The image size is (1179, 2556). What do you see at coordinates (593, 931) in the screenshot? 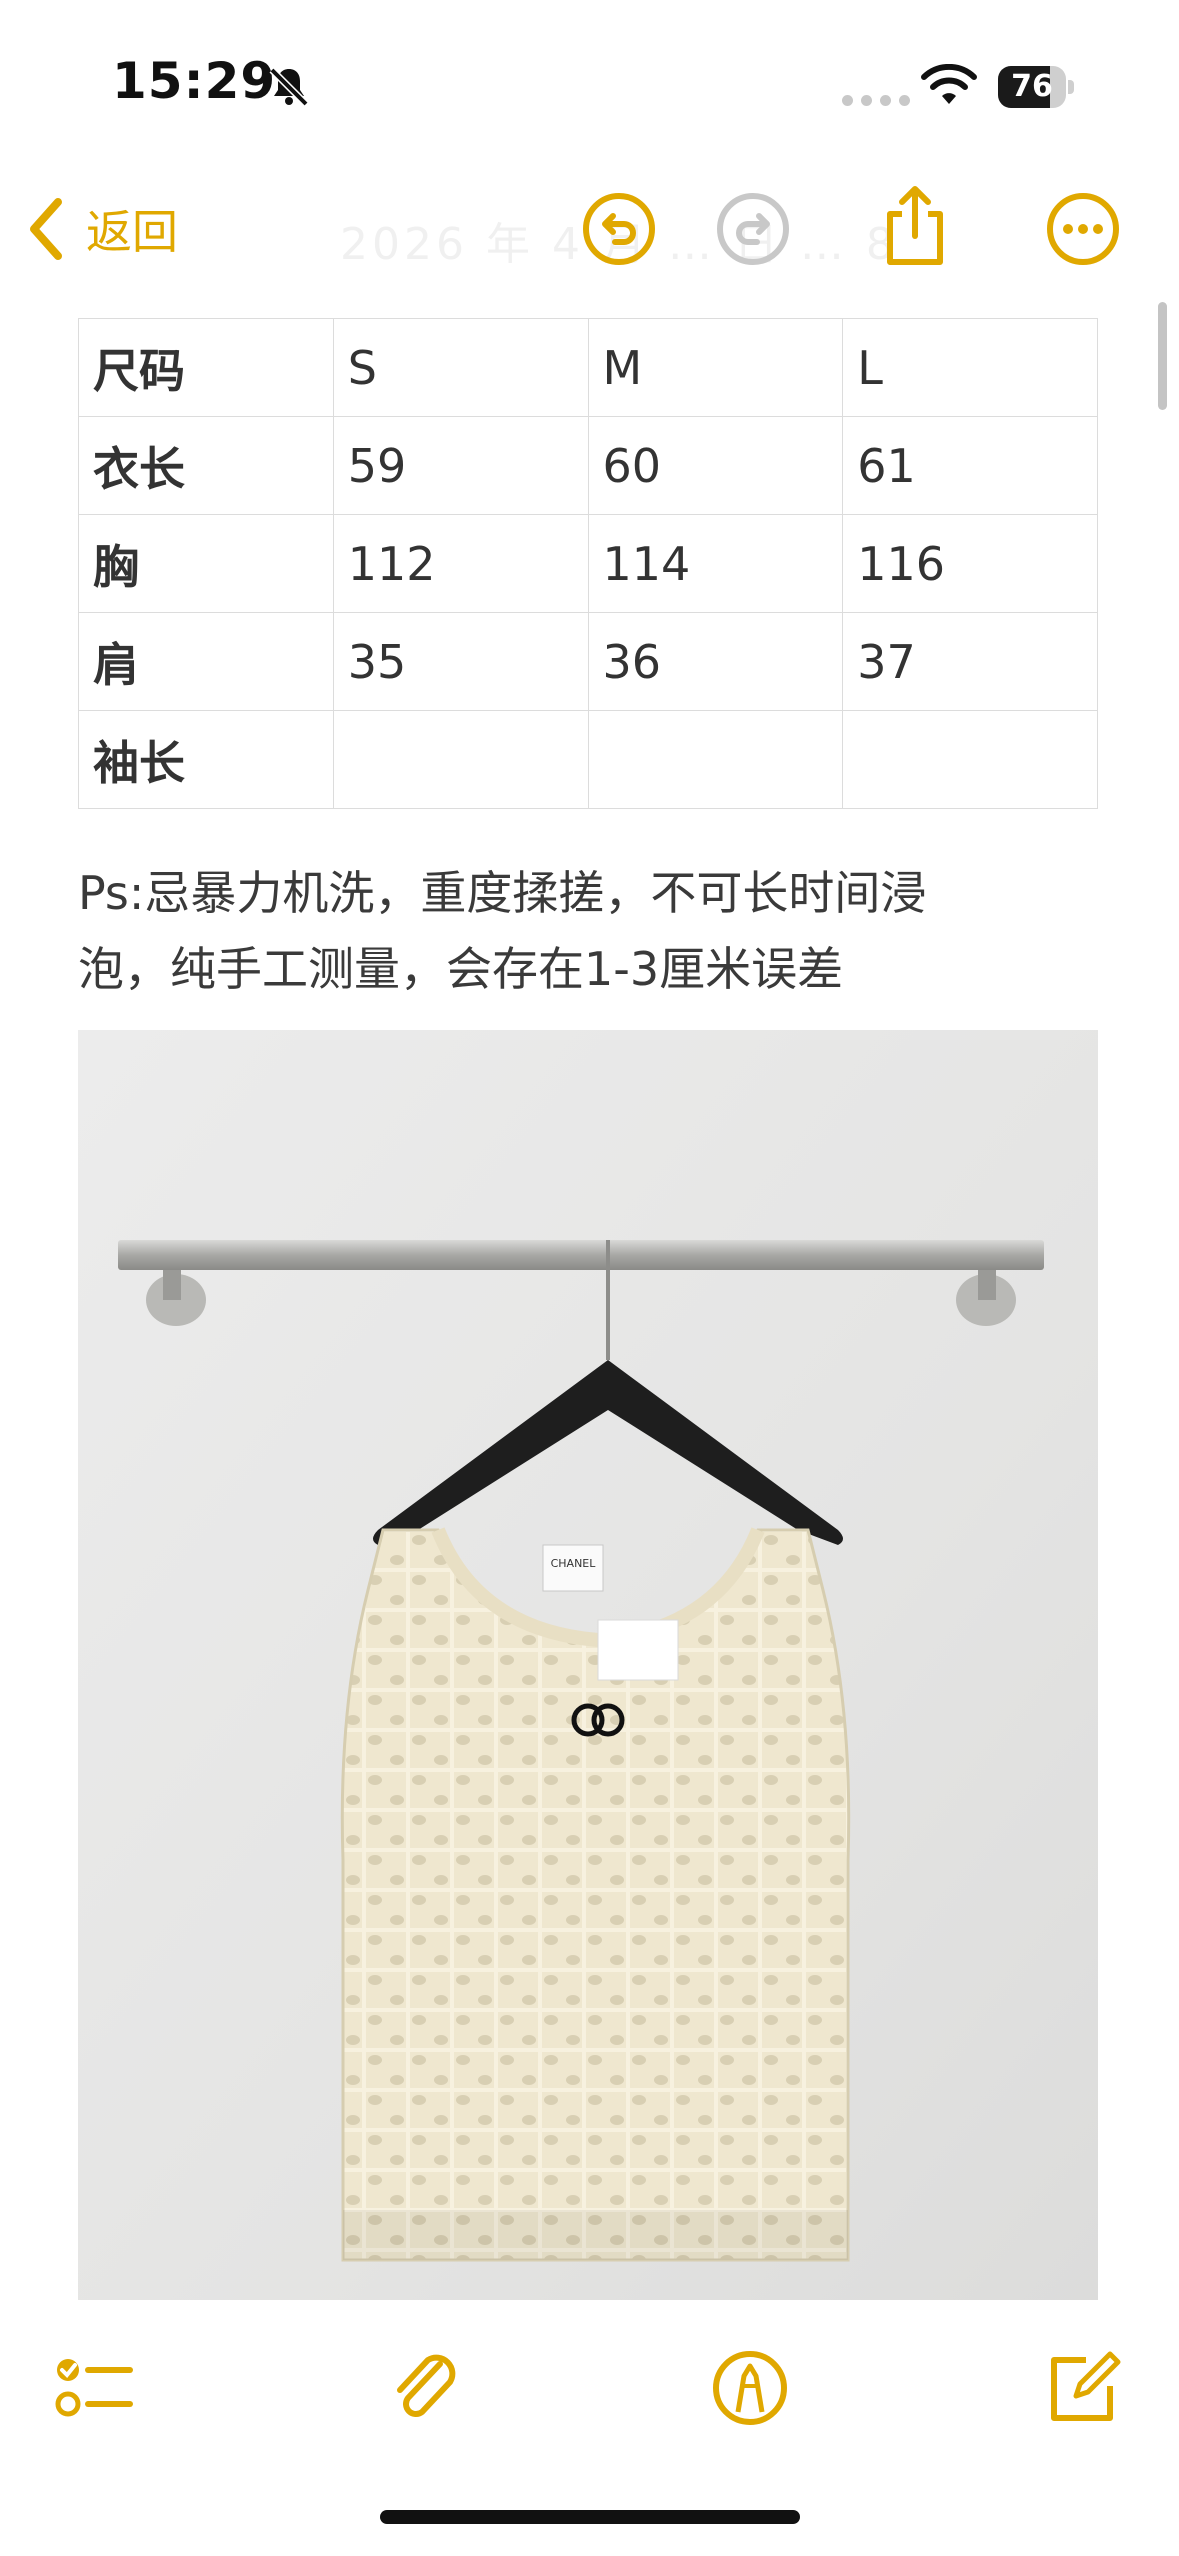
I see `note-body-text: Ps:忌暴力机洗，重度揉搓，不可长时间浸 泡，纯手工测量，会存在1-3厘米误差` at bounding box center [593, 931].